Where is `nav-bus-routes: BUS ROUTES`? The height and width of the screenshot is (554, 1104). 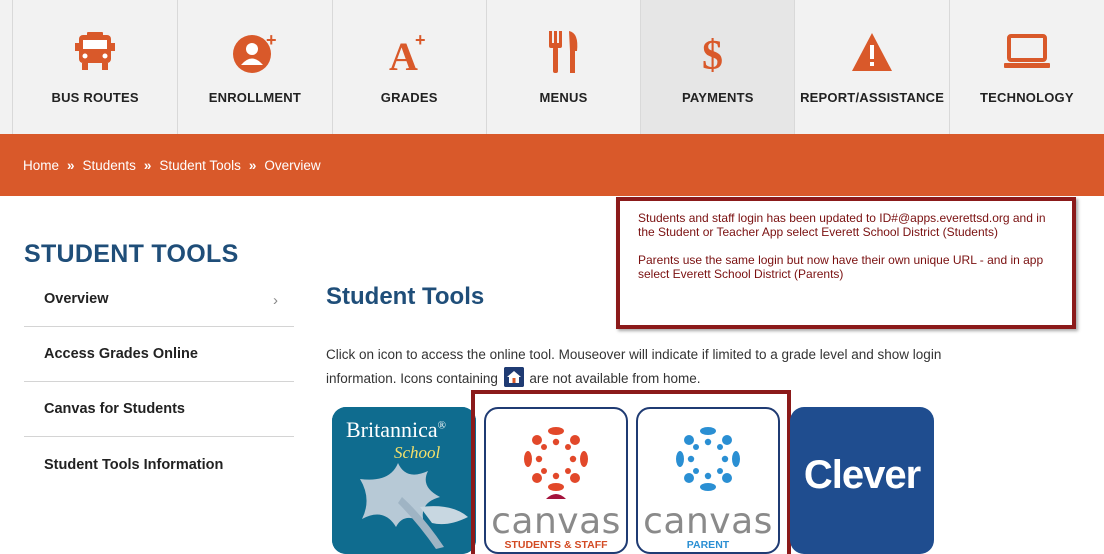
nav-bus-routes: BUS ROUTES is located at coordinates (95, 67).